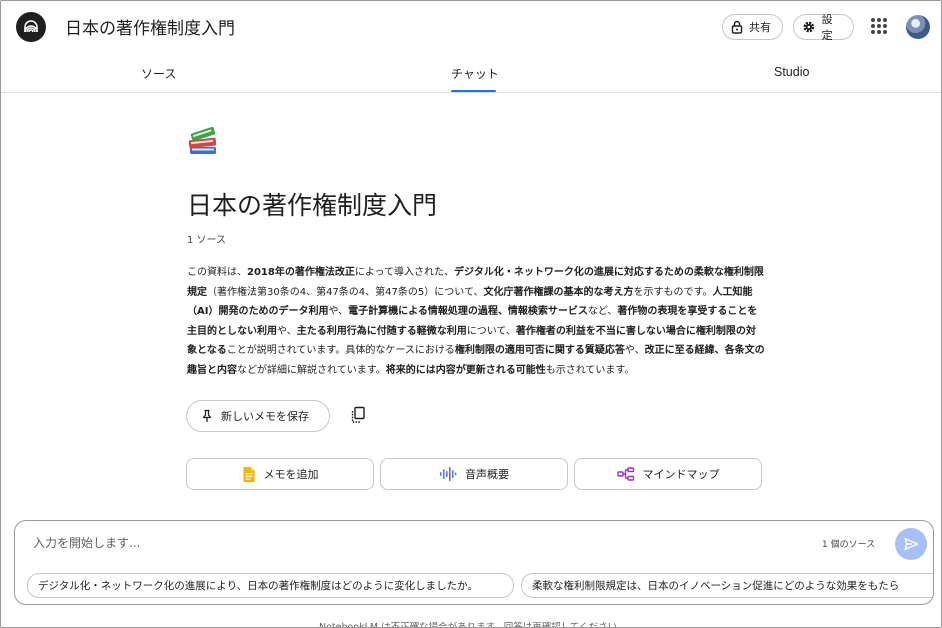 Image resolution: width=942 pixels, height=628 pixels. I want to click on summary-highlight: 2018年の著作権法改正, so click(301, 272).